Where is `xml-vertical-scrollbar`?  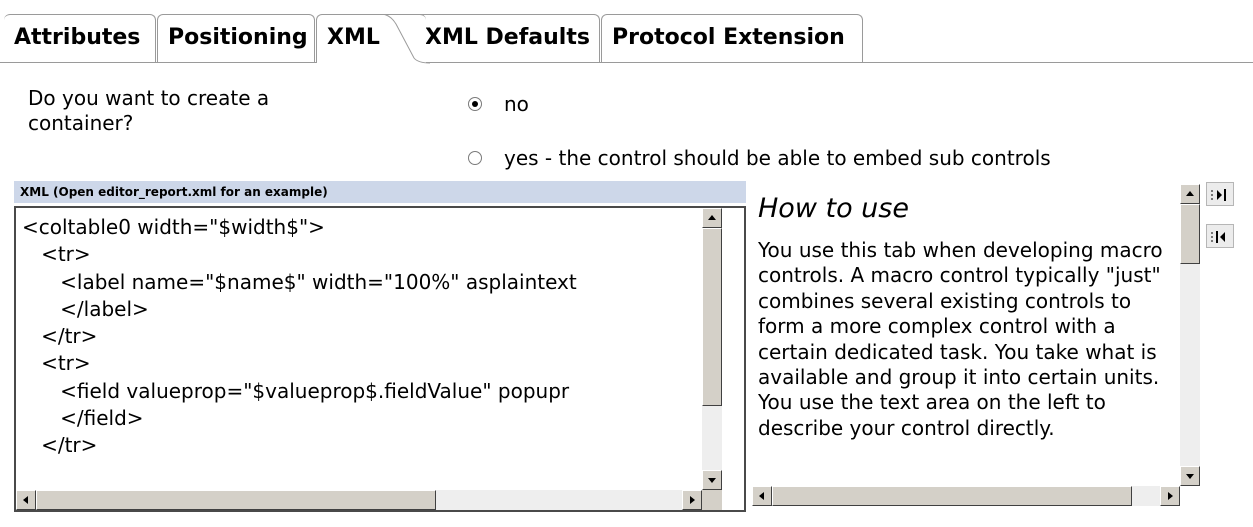
xml-vertical-scrollbar is located at coordinates (712, 349).